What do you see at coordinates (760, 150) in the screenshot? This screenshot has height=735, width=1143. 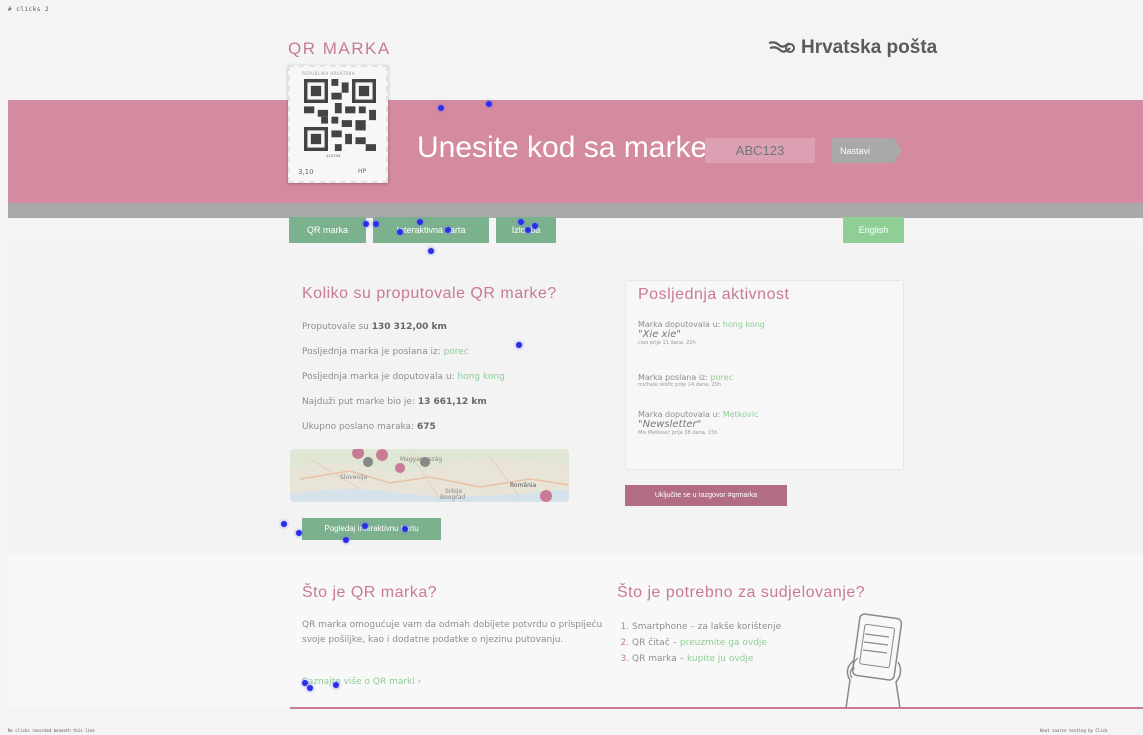 I see `stamp-code-input` at bounding box center [760, 150].